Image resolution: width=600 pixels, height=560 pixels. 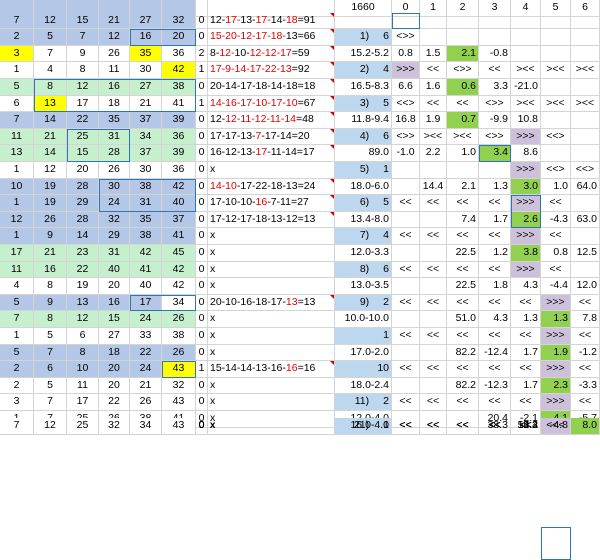 I want to click on value-cell: 1.9, so click(x=556, y=353).